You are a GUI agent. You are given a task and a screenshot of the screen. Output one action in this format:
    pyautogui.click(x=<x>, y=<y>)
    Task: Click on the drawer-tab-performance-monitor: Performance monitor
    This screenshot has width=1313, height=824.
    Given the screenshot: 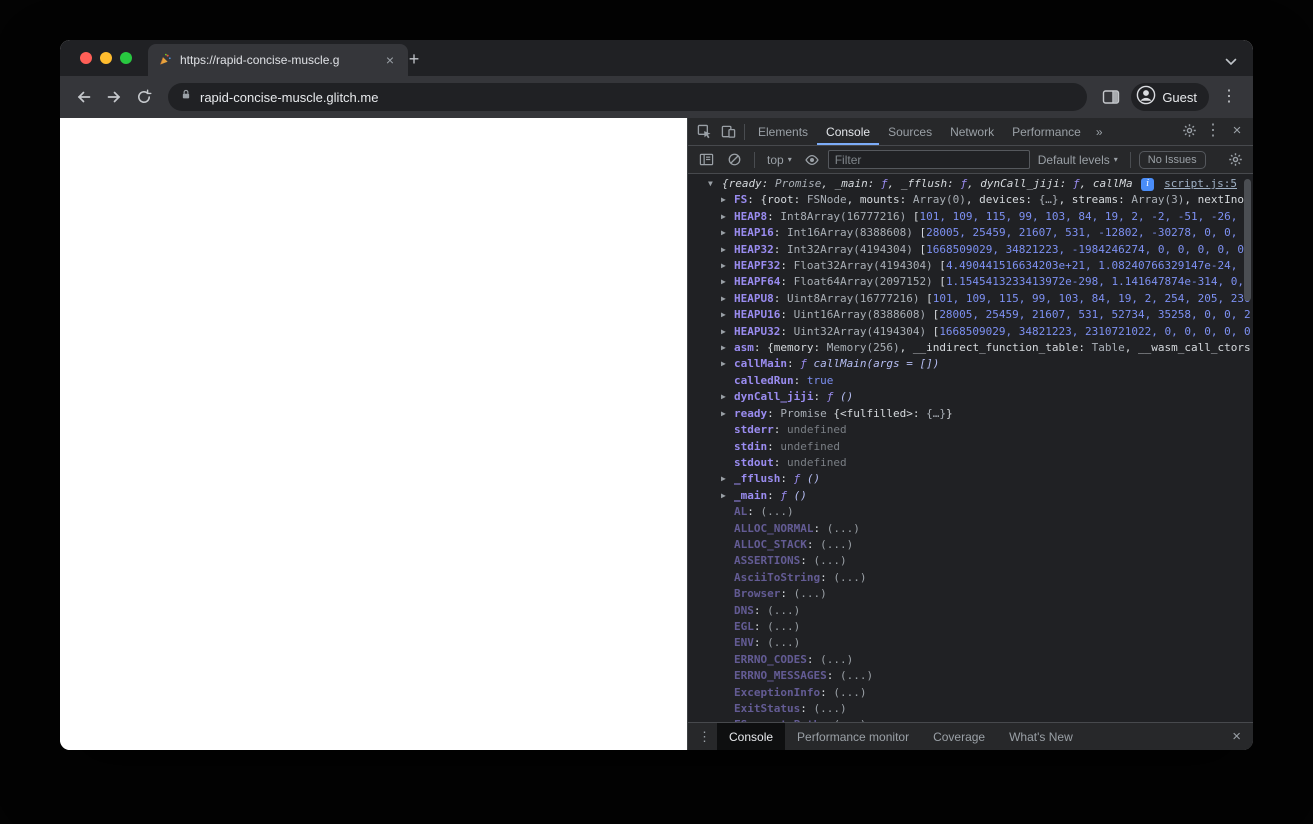 What is the action you would take?
    pyautogui.click(x=853, y=736)
    